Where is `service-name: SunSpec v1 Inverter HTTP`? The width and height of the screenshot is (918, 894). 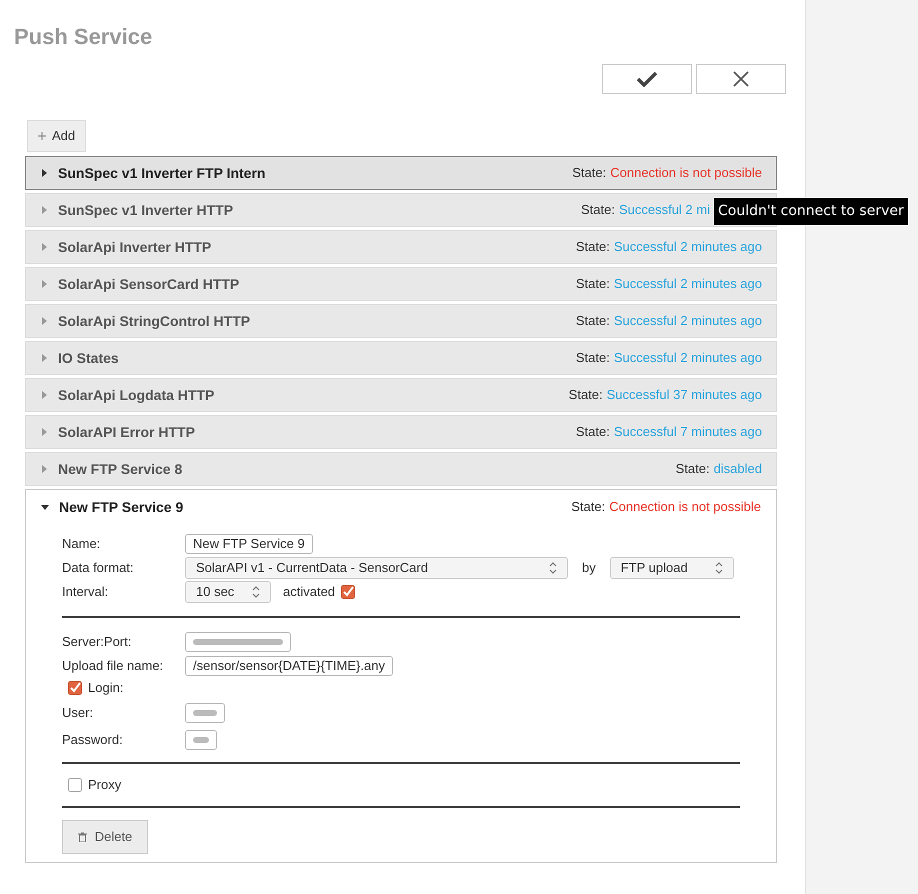
service-name: SunSpec v1 Inverter HTTP is located at coordinates (146, 210).